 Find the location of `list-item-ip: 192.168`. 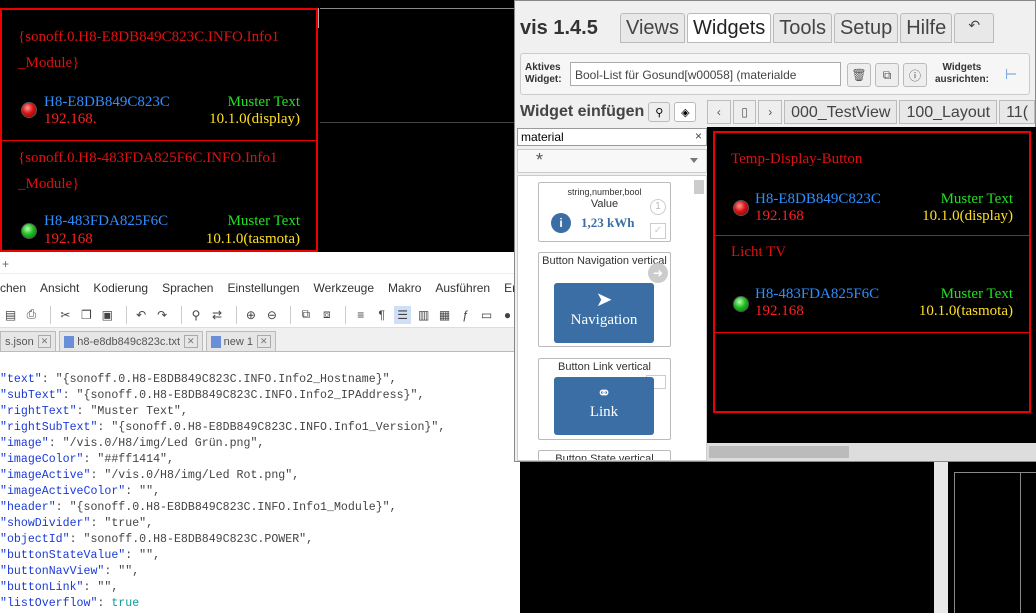

list-item-ip: 192.168 is located at coordinates (779, 216).